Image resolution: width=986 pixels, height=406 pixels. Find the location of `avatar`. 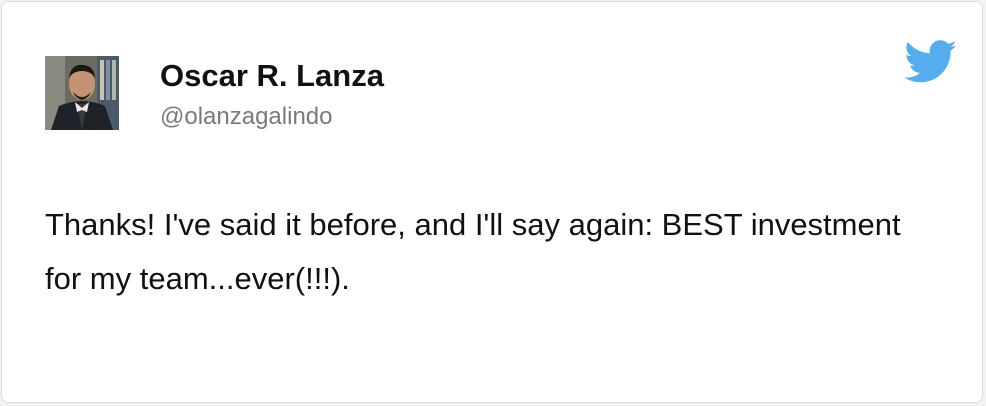

avatar is located at coordinates (82, 93).